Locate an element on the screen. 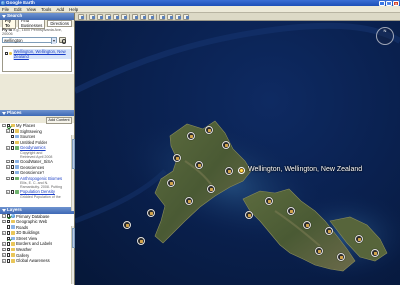  compass-icon is located at coordinates (385, 36).